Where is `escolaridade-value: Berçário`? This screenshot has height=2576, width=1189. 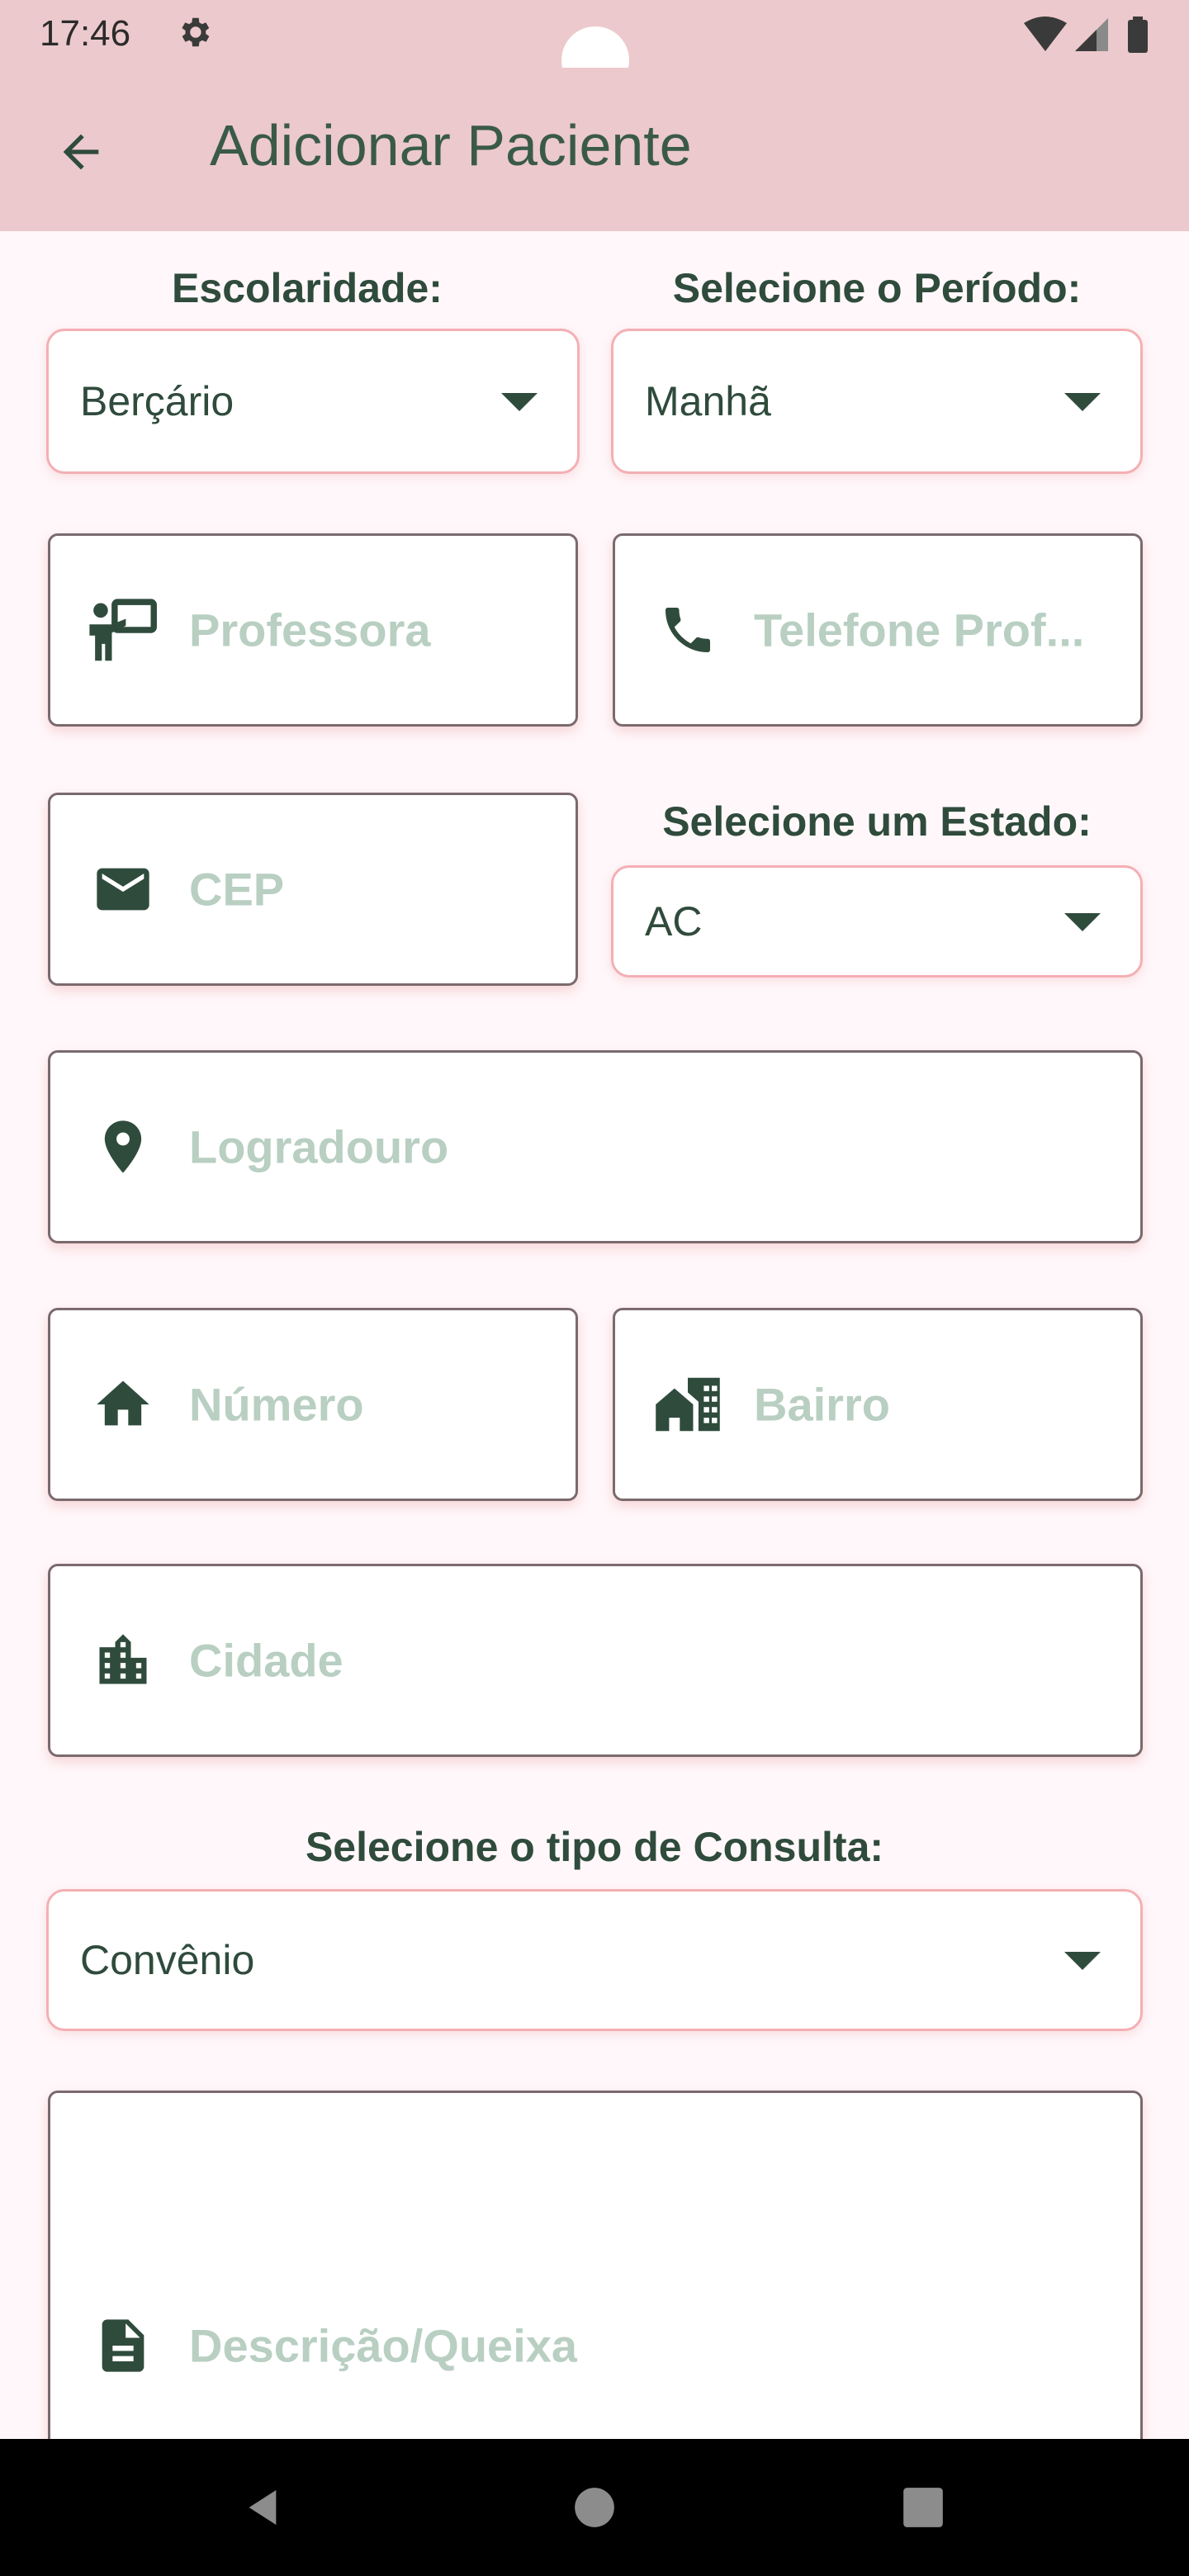
escolaridade-value: Berçário is located at coordinates (157, 401).